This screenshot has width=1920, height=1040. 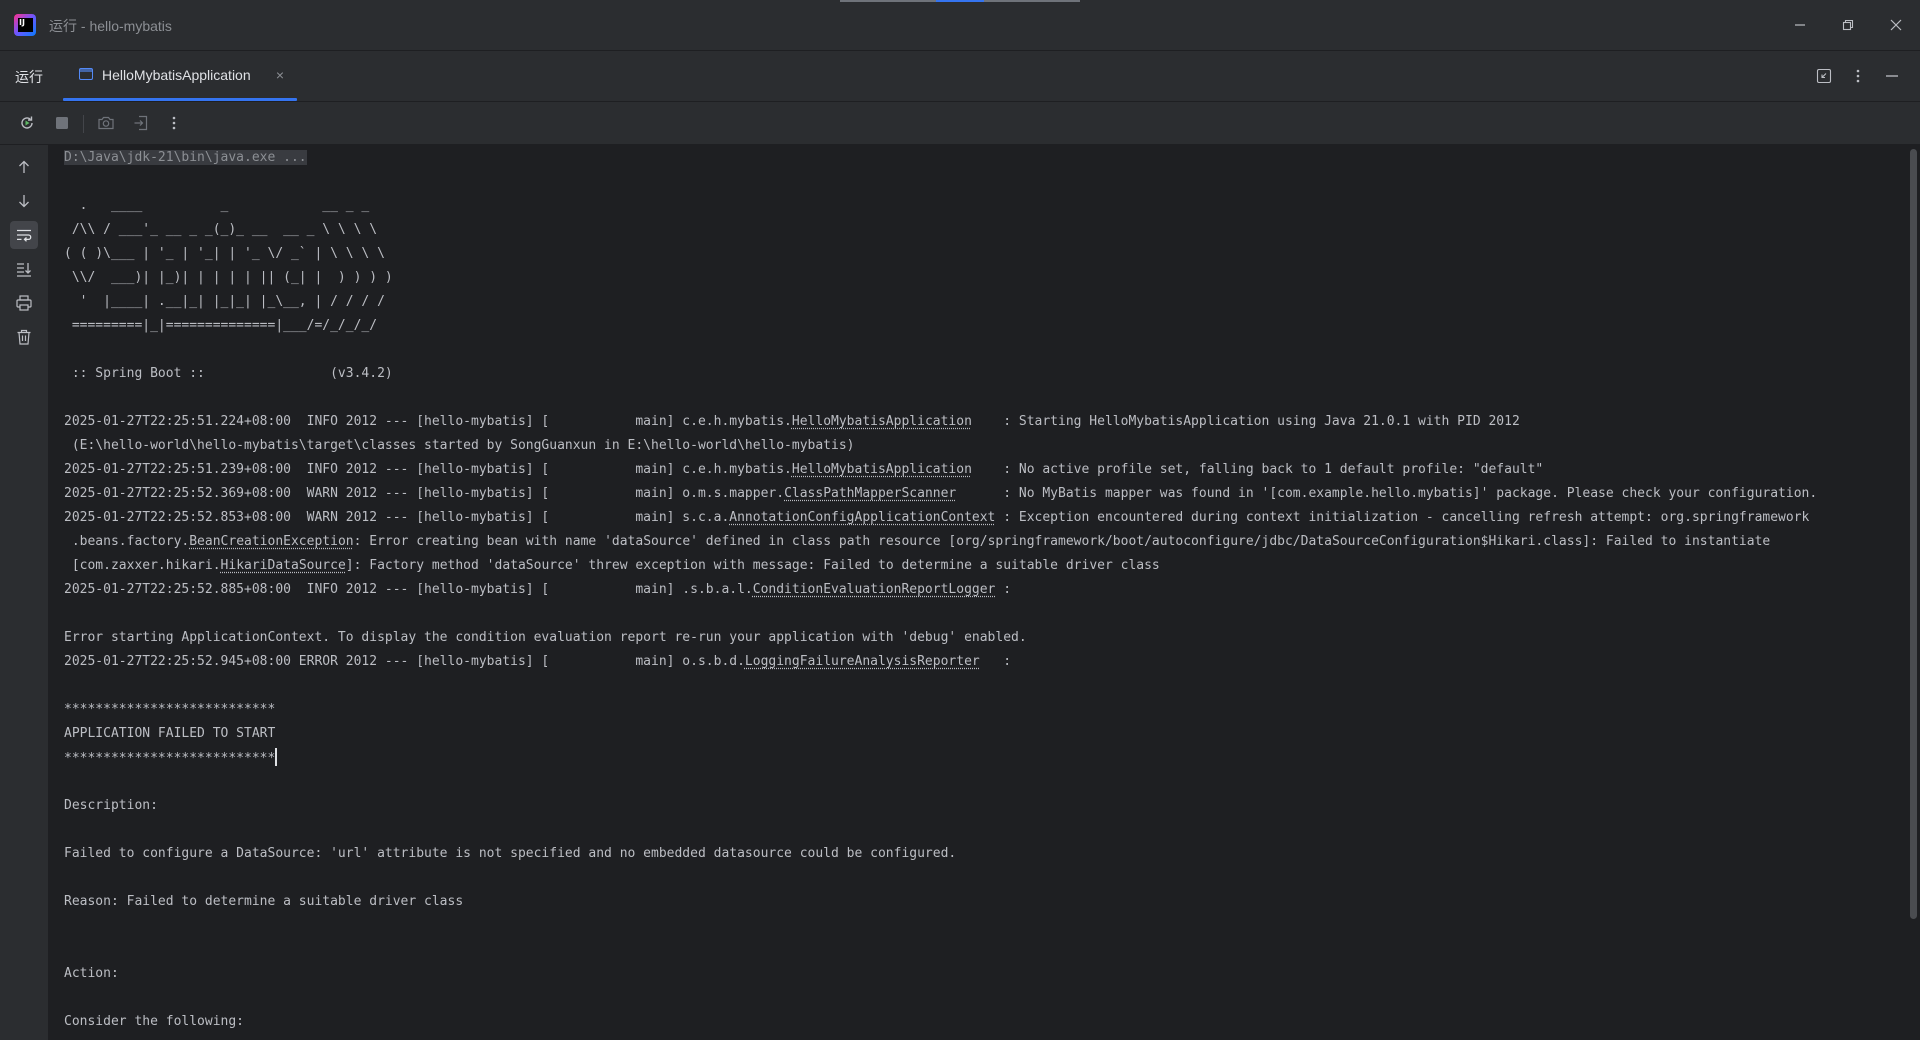 I want to click on spring-boot-version: :: Spring Boot :: (v3.4.2), so click(x=228, y=373).